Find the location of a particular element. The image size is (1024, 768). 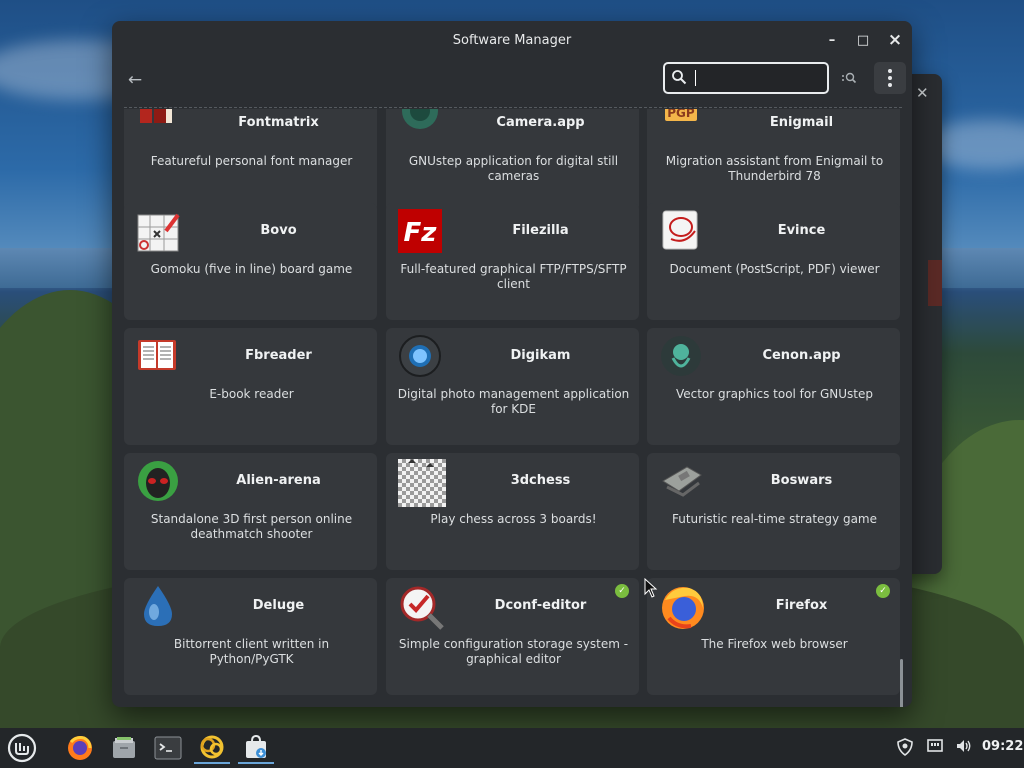

window-title: Software Manager is located at coordinates (512, 40).